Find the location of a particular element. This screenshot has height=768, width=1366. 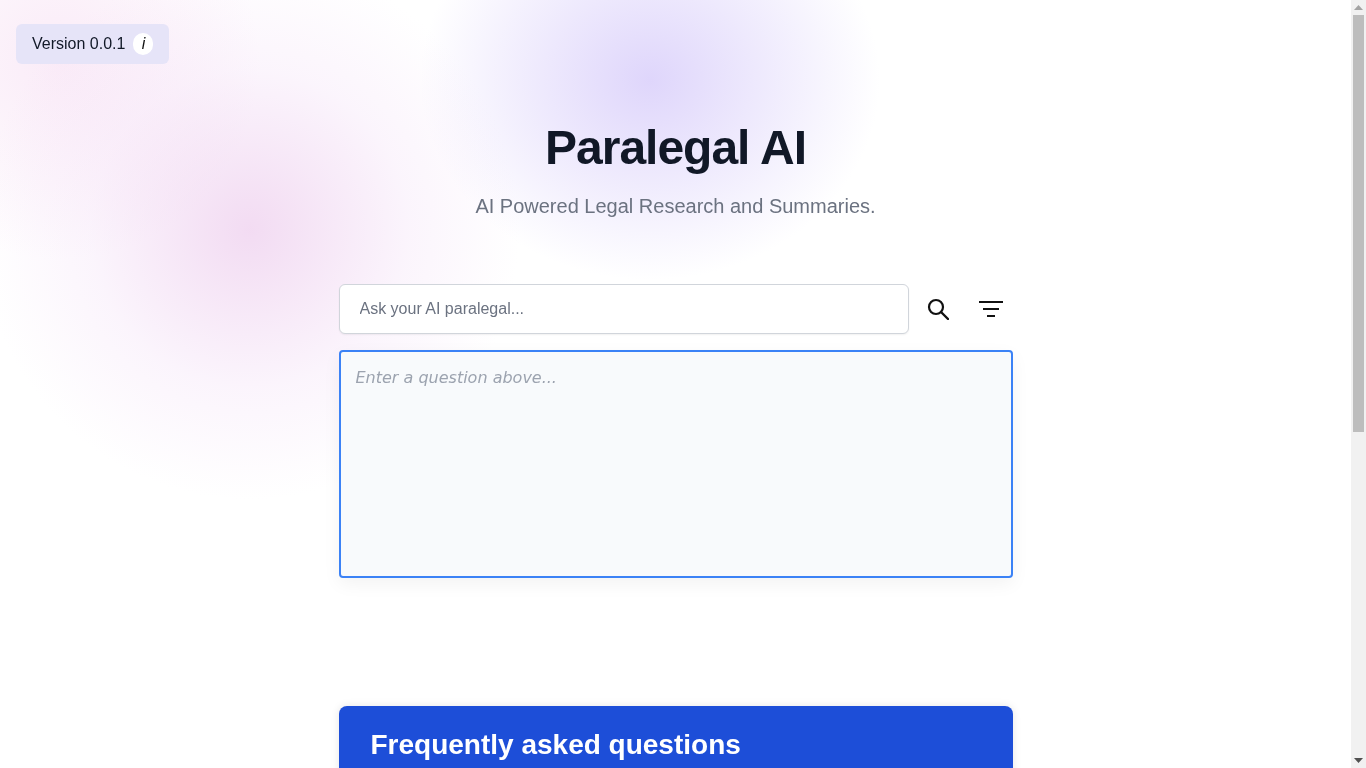

info-button: i is located at coordinates (143, 44).